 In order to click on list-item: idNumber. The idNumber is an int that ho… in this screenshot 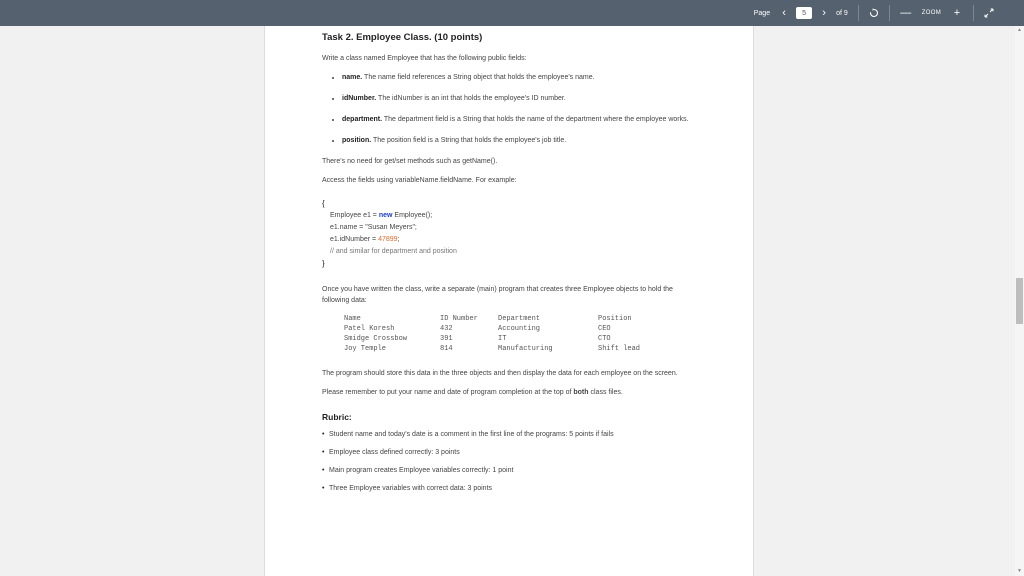, I will do `click(522, 98)`.